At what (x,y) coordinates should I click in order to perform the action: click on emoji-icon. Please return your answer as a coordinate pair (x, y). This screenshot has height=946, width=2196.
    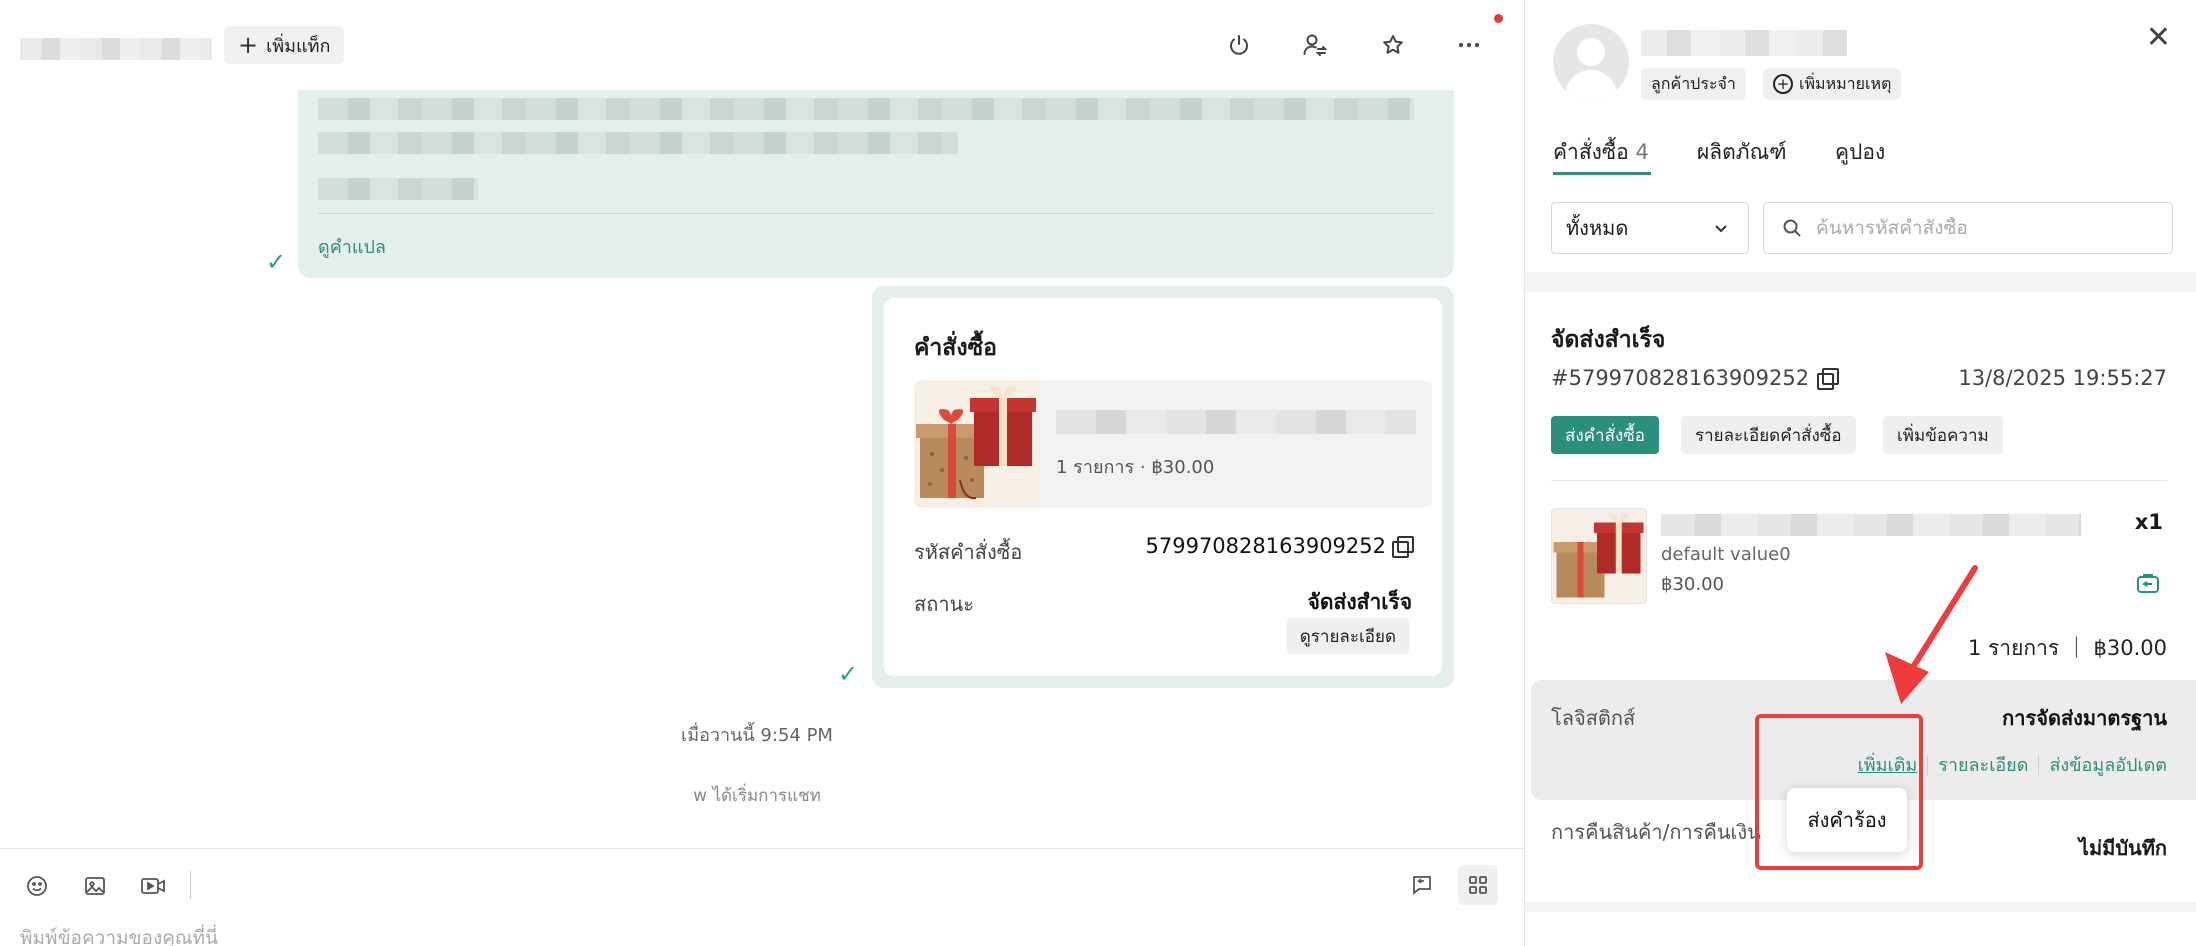
    Looking at the image, I should click on (37, 886).